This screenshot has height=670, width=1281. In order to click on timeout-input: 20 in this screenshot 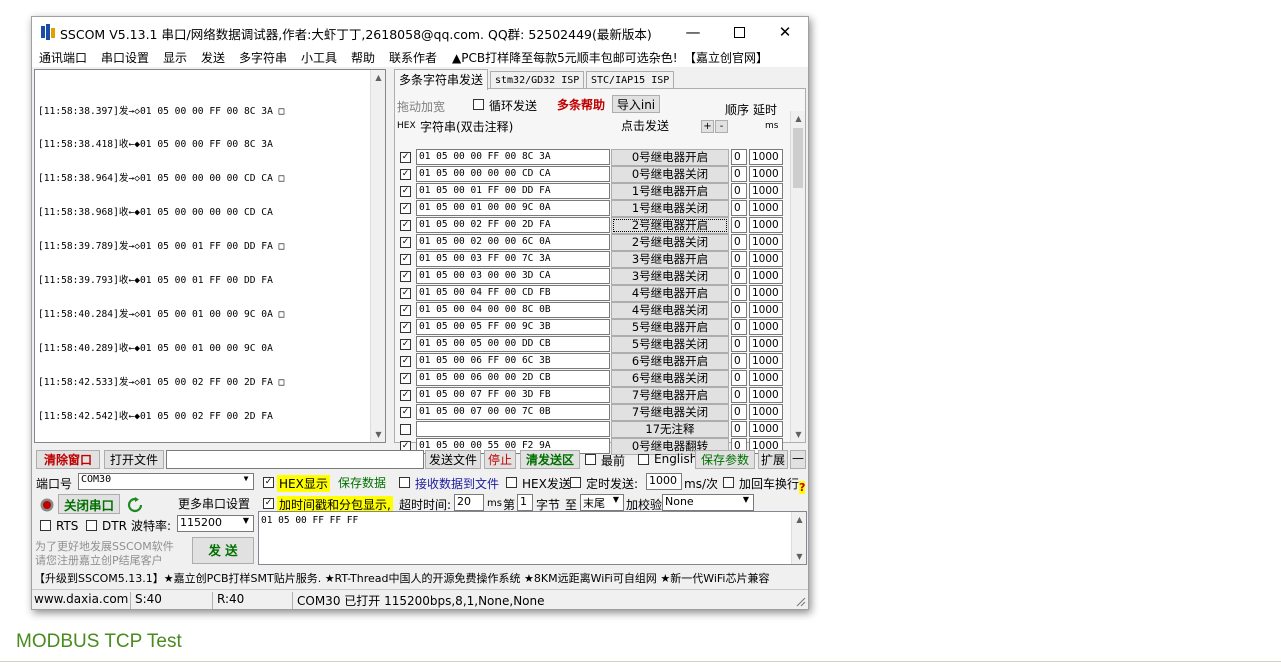, I will do `click(469, 502)`.